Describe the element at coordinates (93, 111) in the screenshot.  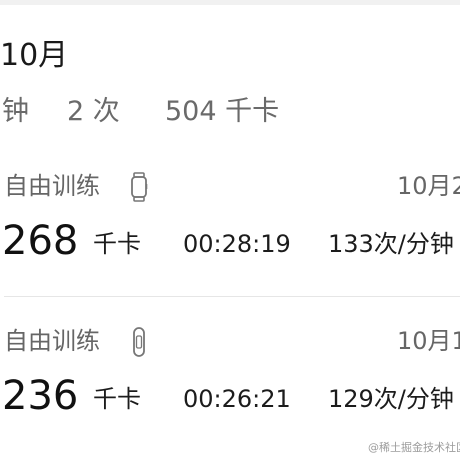
I see `summary-session-count: 2 次` at that location.